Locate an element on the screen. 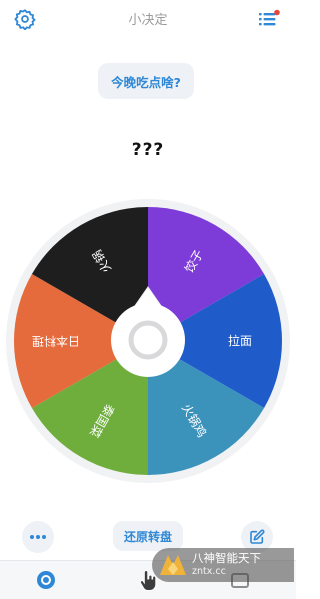  question-label: 今晚吃点啥? is located at coordinates (146, 82).